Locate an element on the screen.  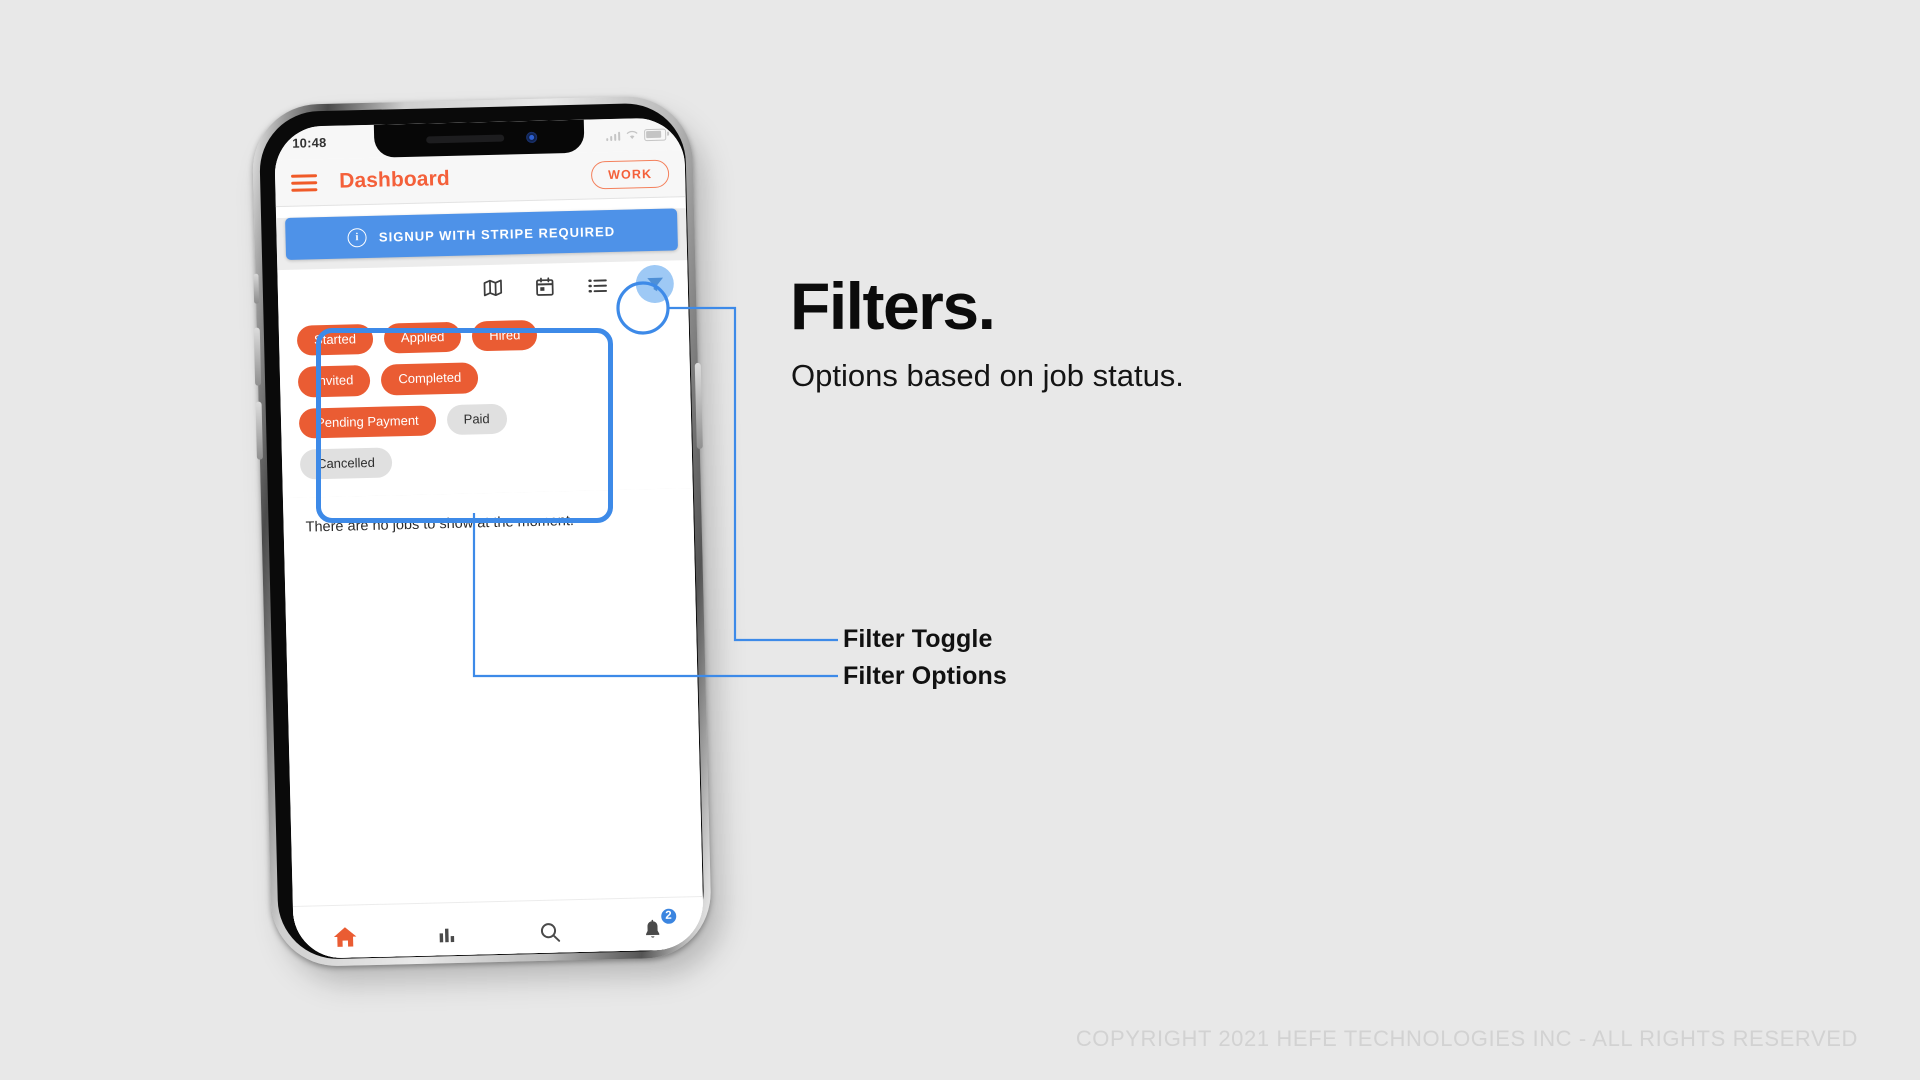
notch is located at coordinates (479, 138).